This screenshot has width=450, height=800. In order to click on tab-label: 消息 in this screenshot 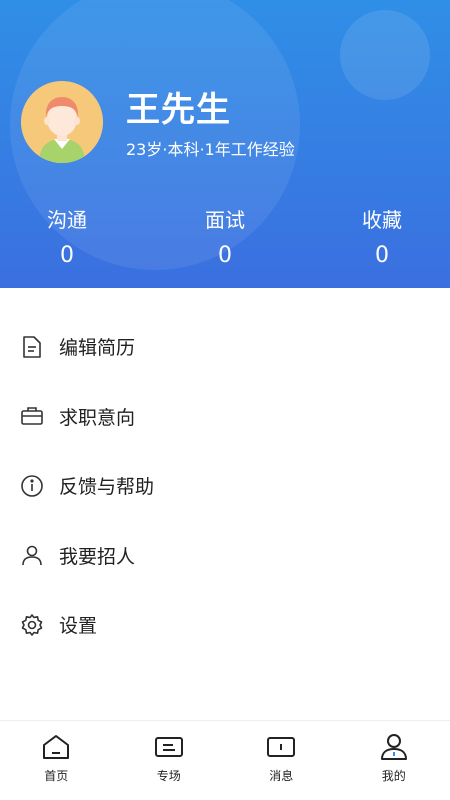, I will do `click(281, 776)`.